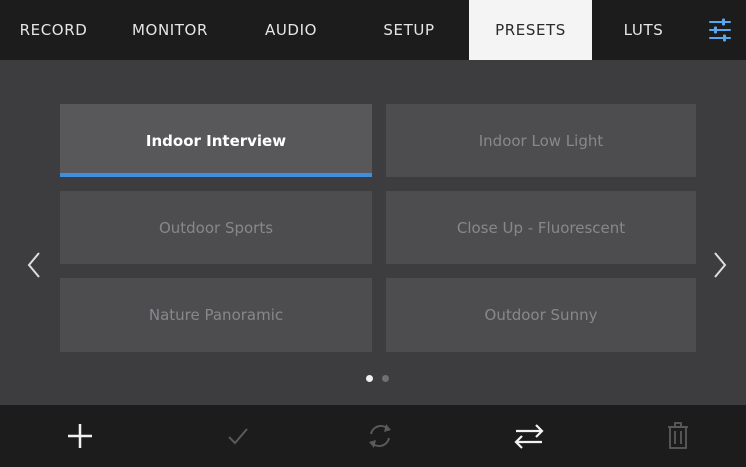 This screenshot has height=467, width=746. Describe the element at coordinates (409, 30) in the screenshot. I see `tab-setup: SETUP` at that location.